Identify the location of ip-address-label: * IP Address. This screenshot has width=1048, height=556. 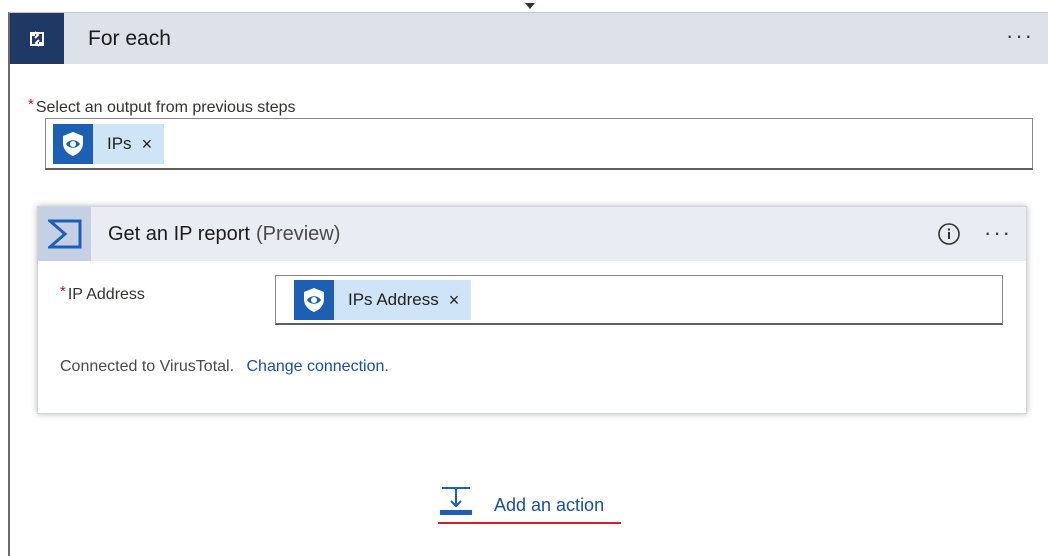
(102, 293).